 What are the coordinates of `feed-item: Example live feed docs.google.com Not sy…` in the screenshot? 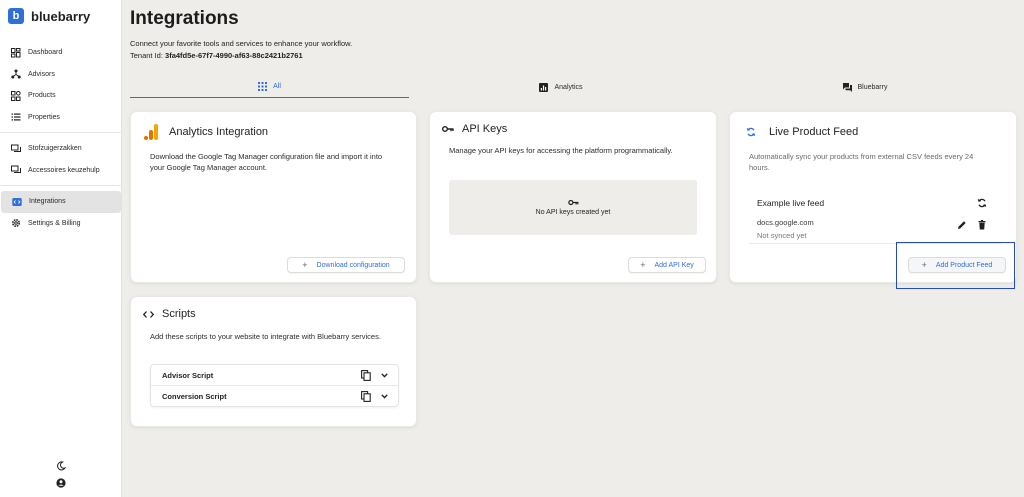 It's located at (875, 215).